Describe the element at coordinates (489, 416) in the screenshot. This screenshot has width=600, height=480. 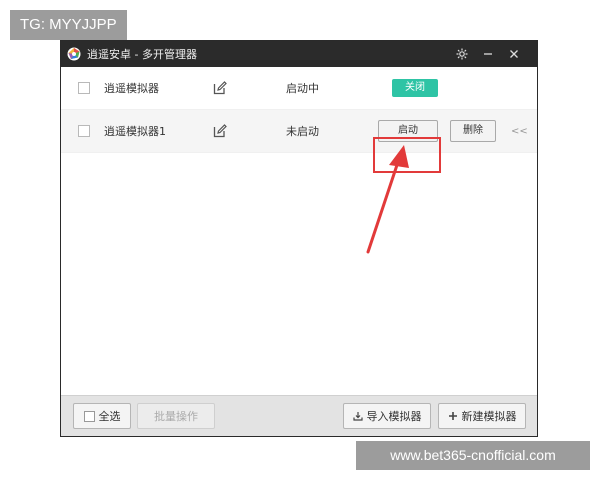
I see `new-emulator-label: 新建模拟器` at that location.